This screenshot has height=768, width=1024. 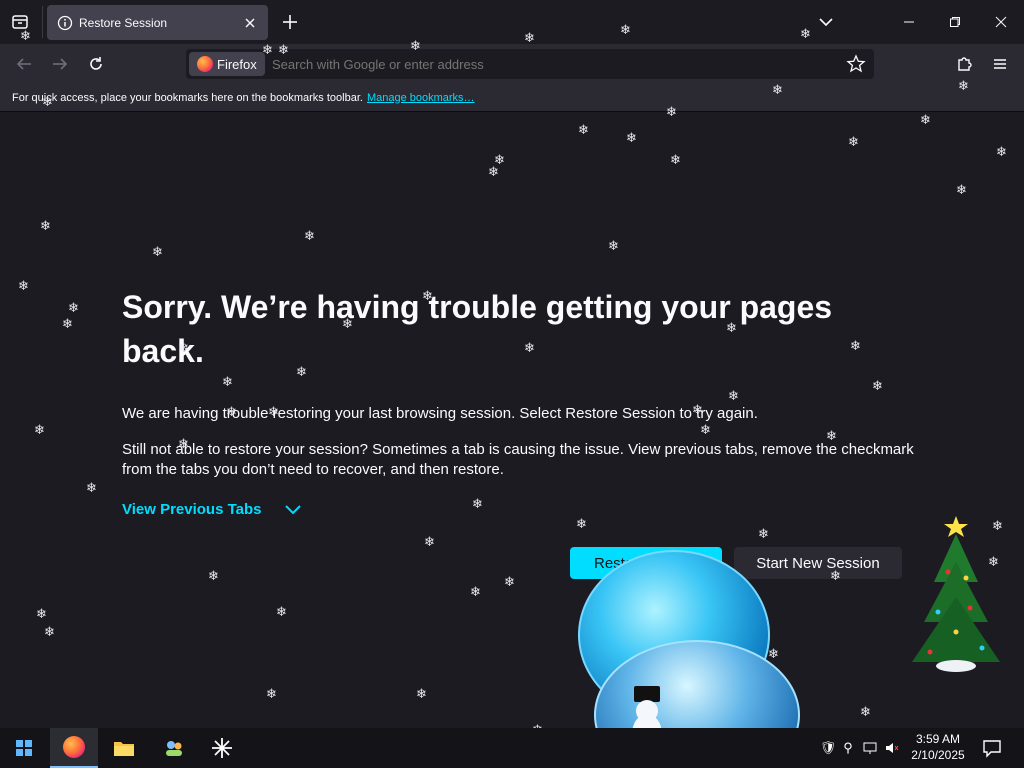 I want to click on forward-icon, so click(x=60, y=64).